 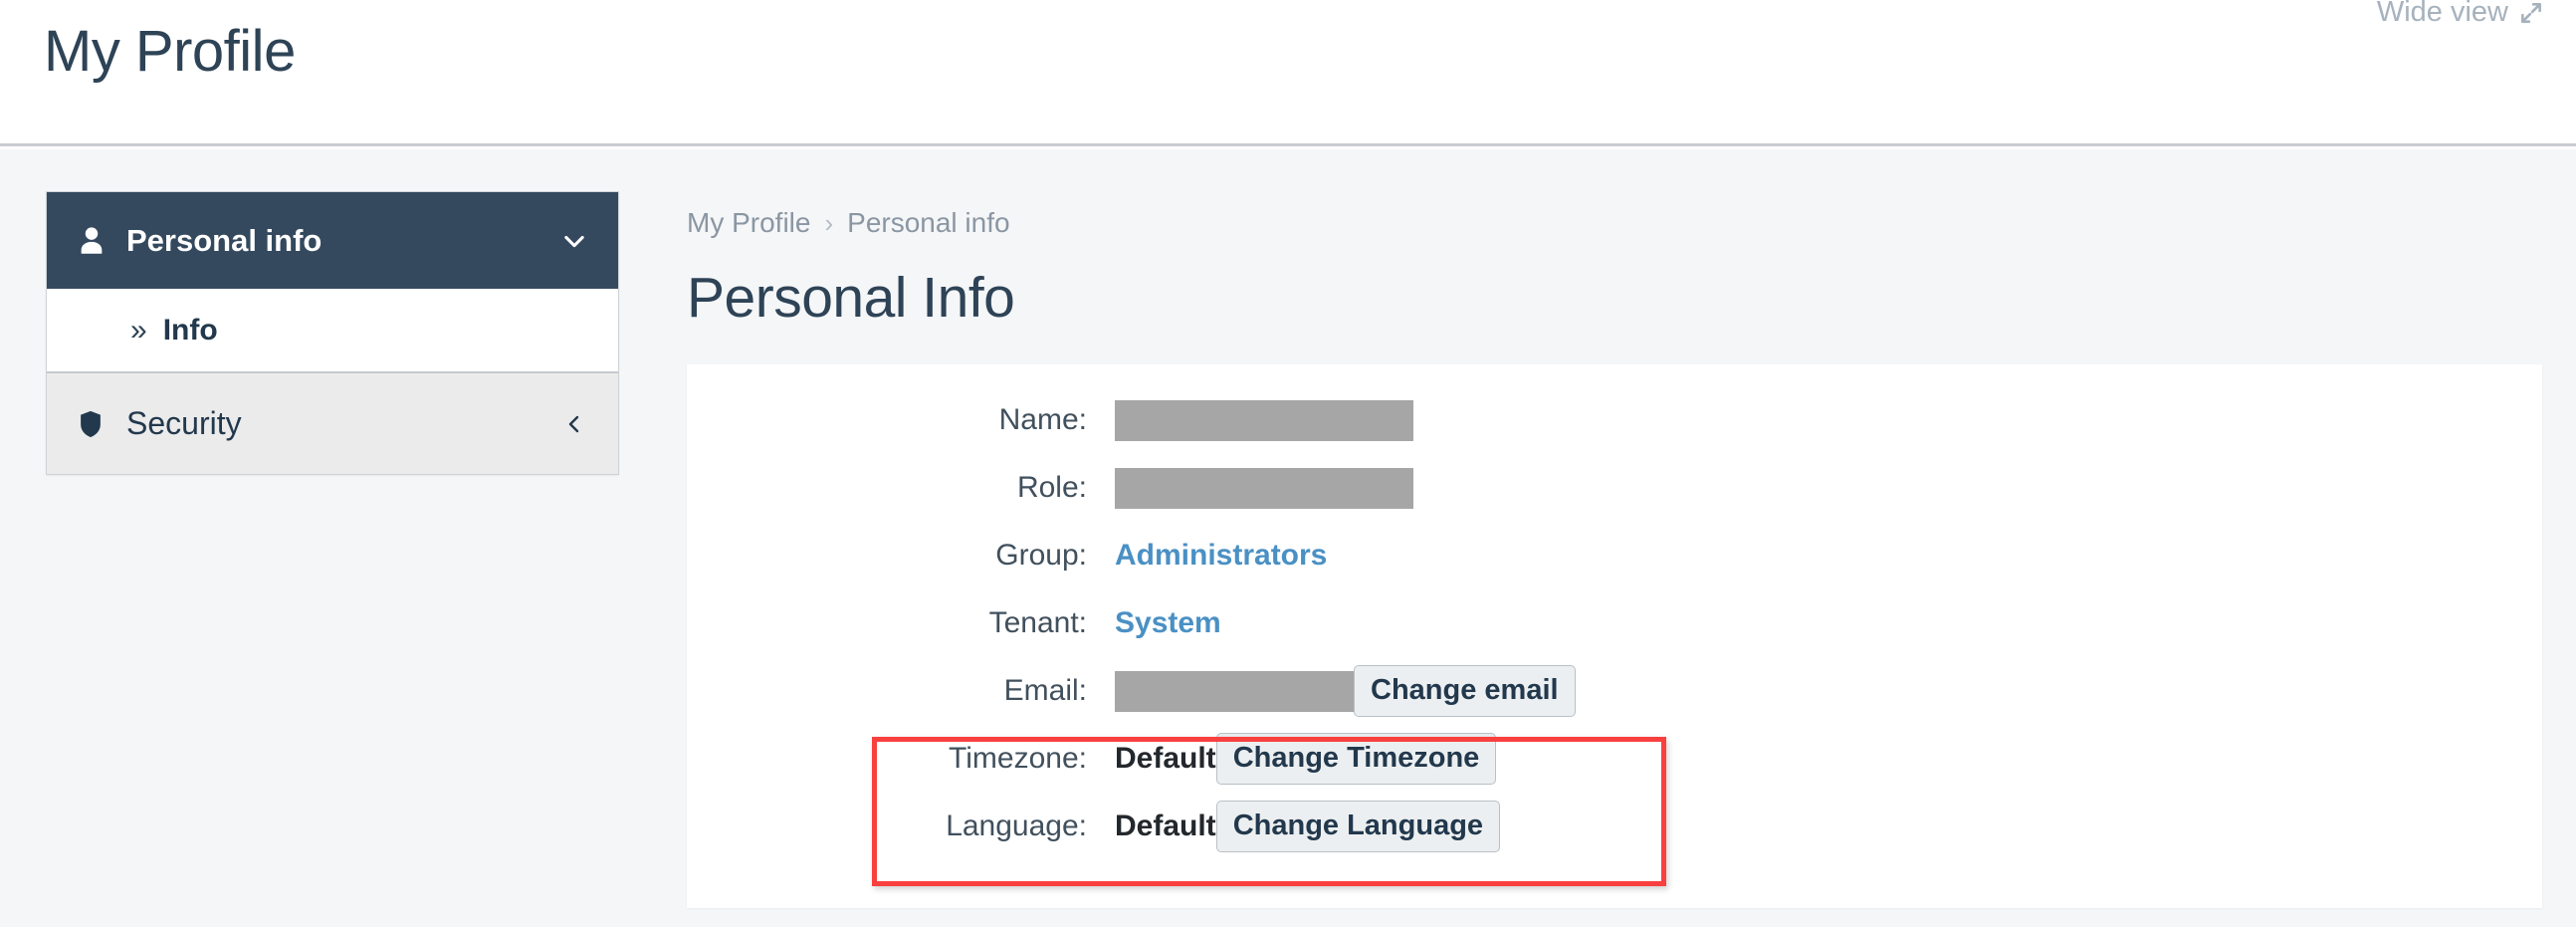 What do you see at coordinates (1614, 827) in the screenshot?
I see `form-row-language: Language: Default Change Language` at bounding box center [1614, 827].